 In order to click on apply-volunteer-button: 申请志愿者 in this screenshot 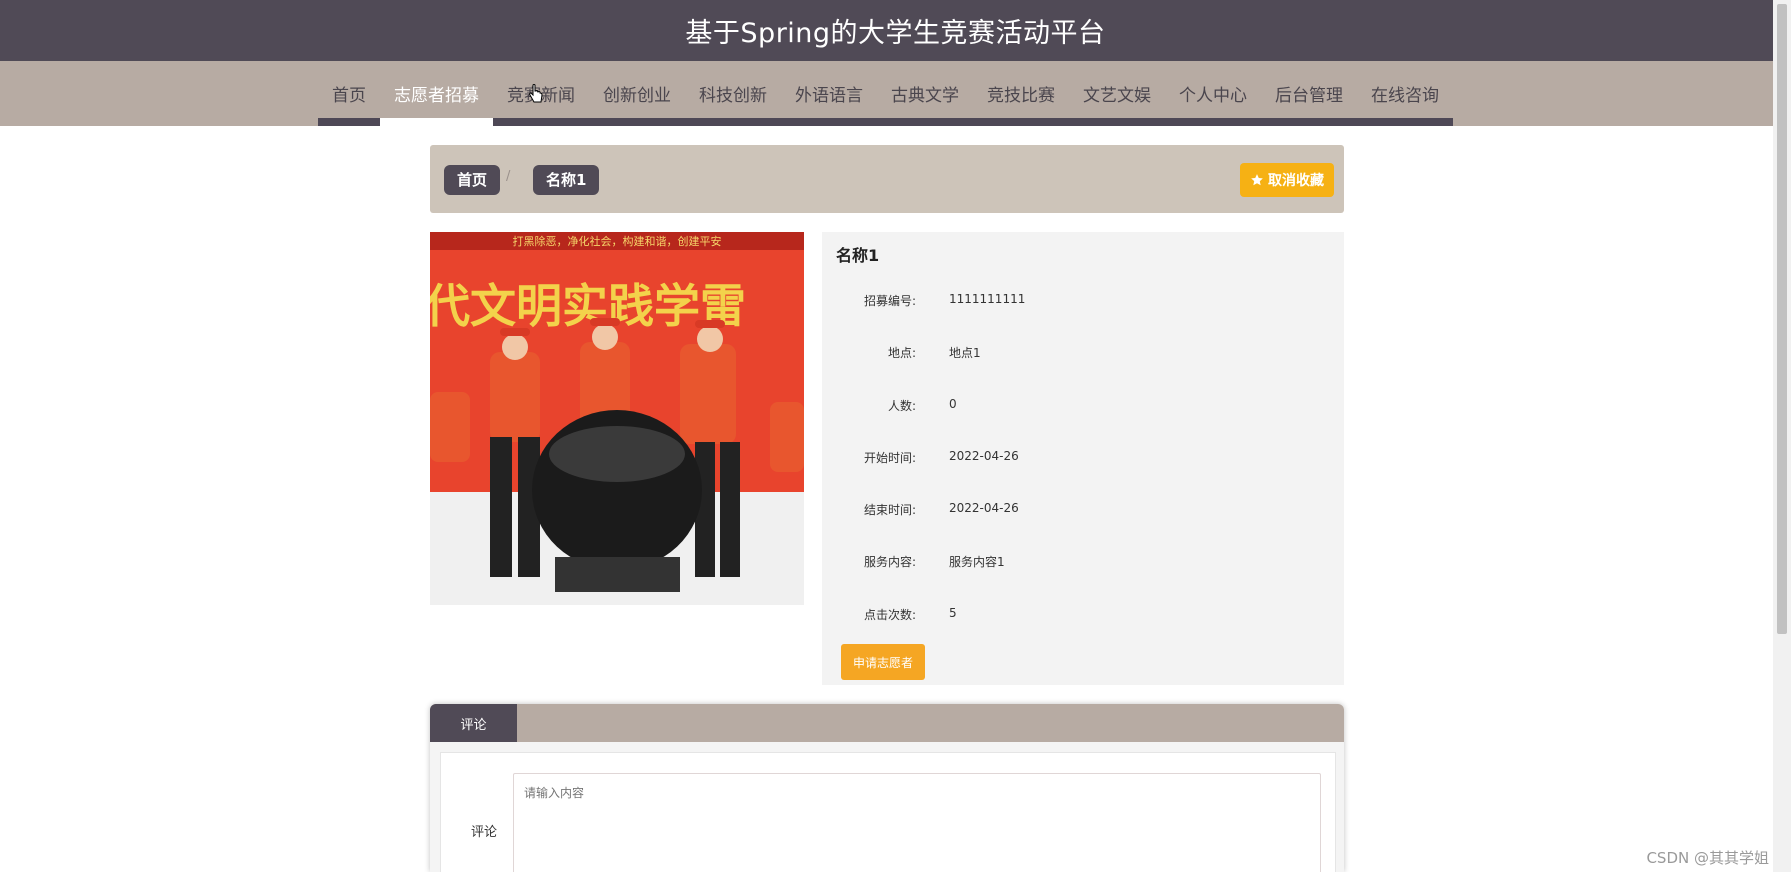, I will do `click(883, 662)`.